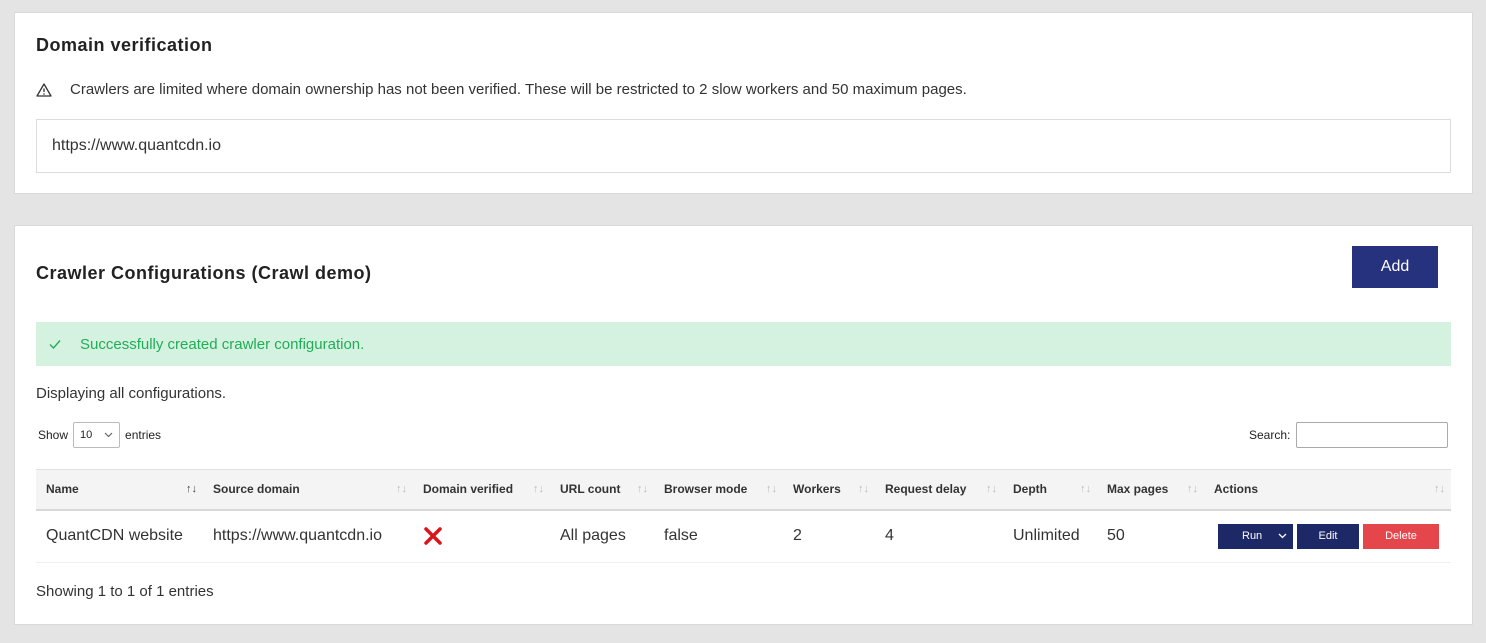  I want to click on cell-browser-mode: false, so click(681, 536).